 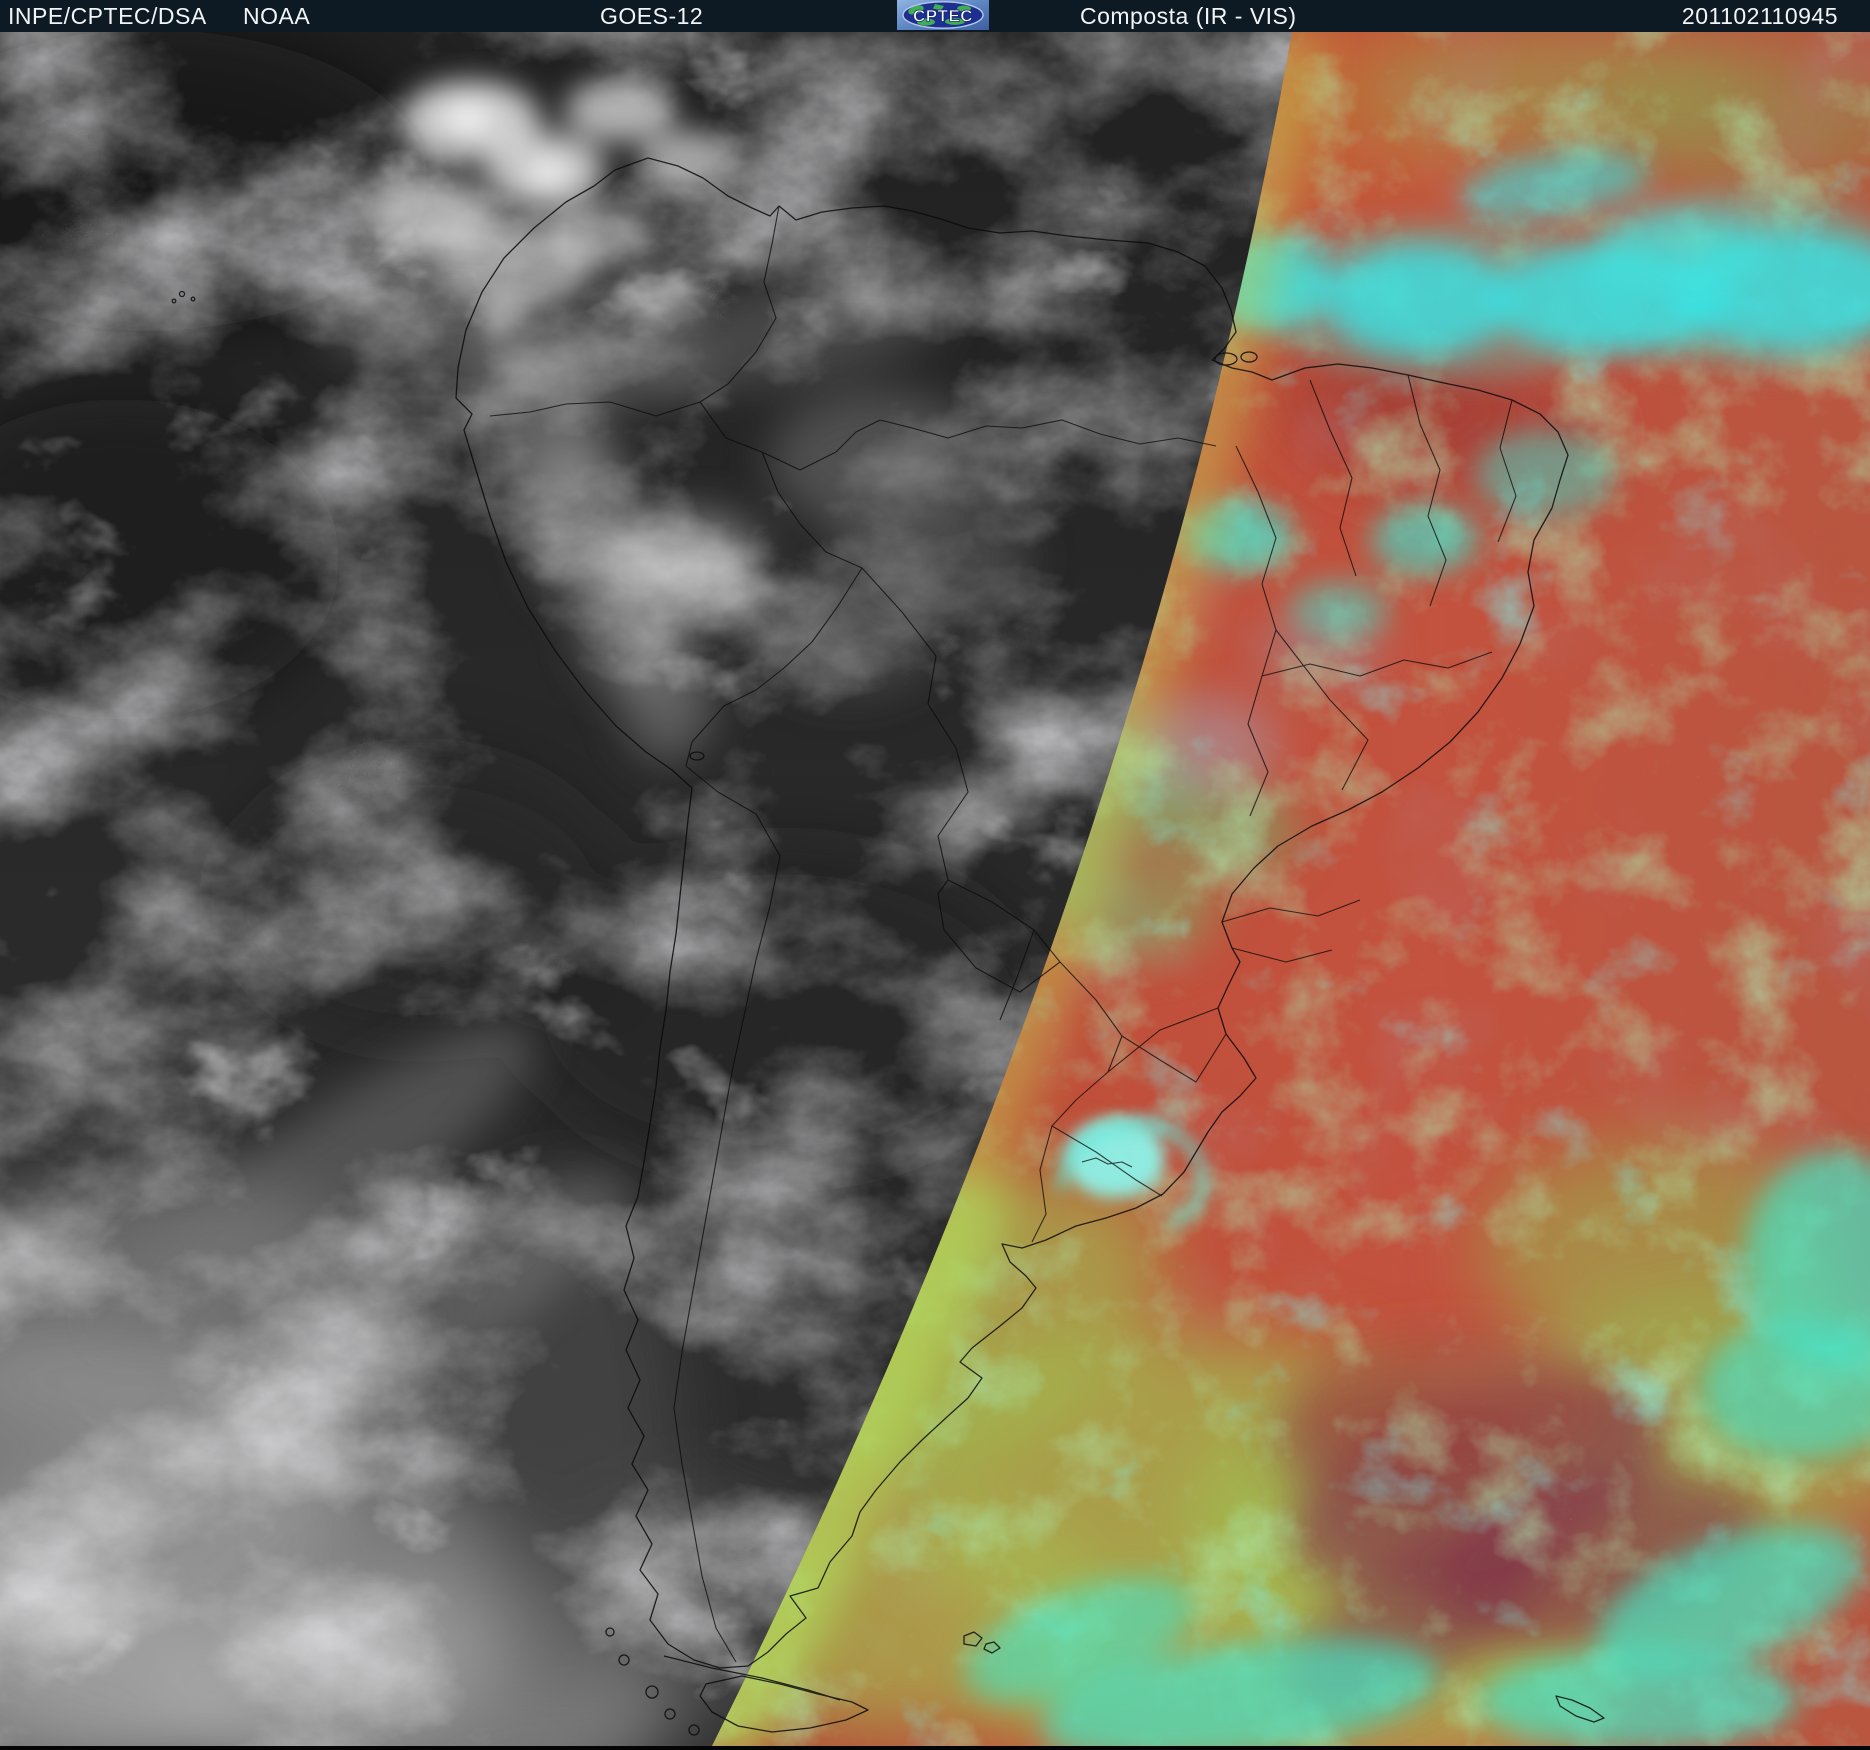 What do you see at coordinates (107, 16) in the screenshot?
I see `agency-label: INPE/CPTEC/DSA` at bounding box center [107, 16].